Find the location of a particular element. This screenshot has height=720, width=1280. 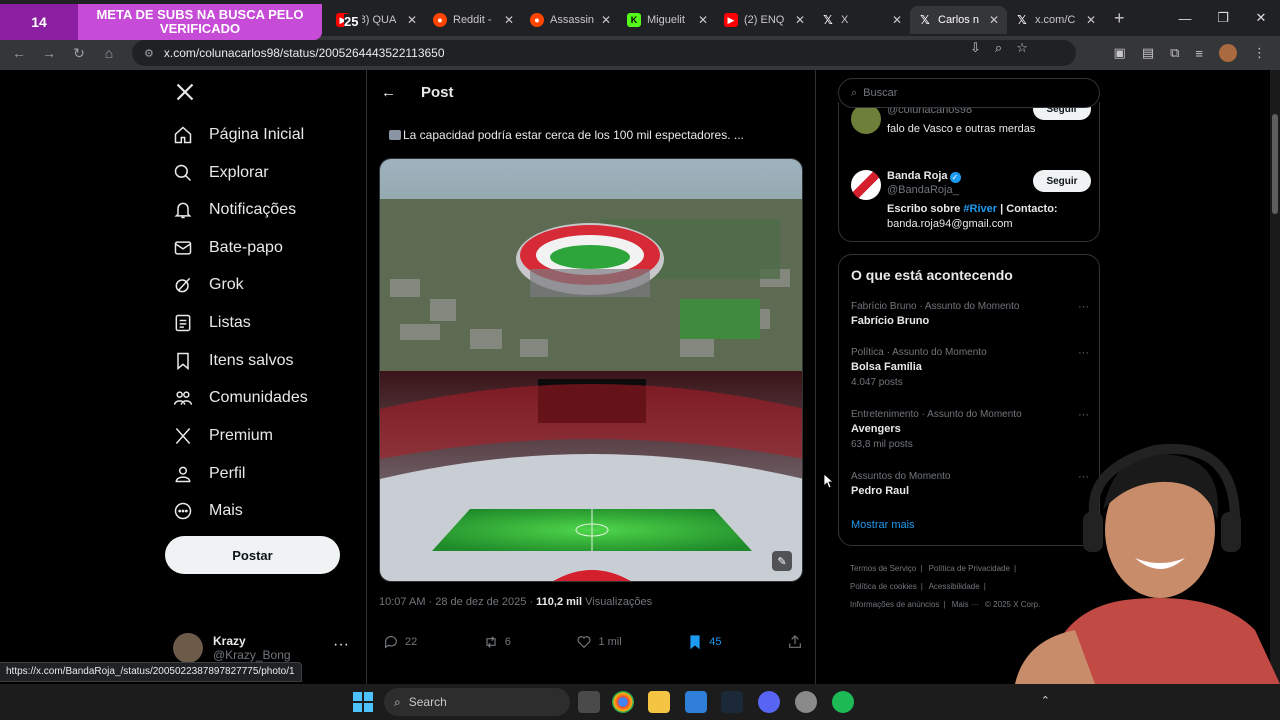

nav-communities: Comunidades is located at coordinates (240, 398).